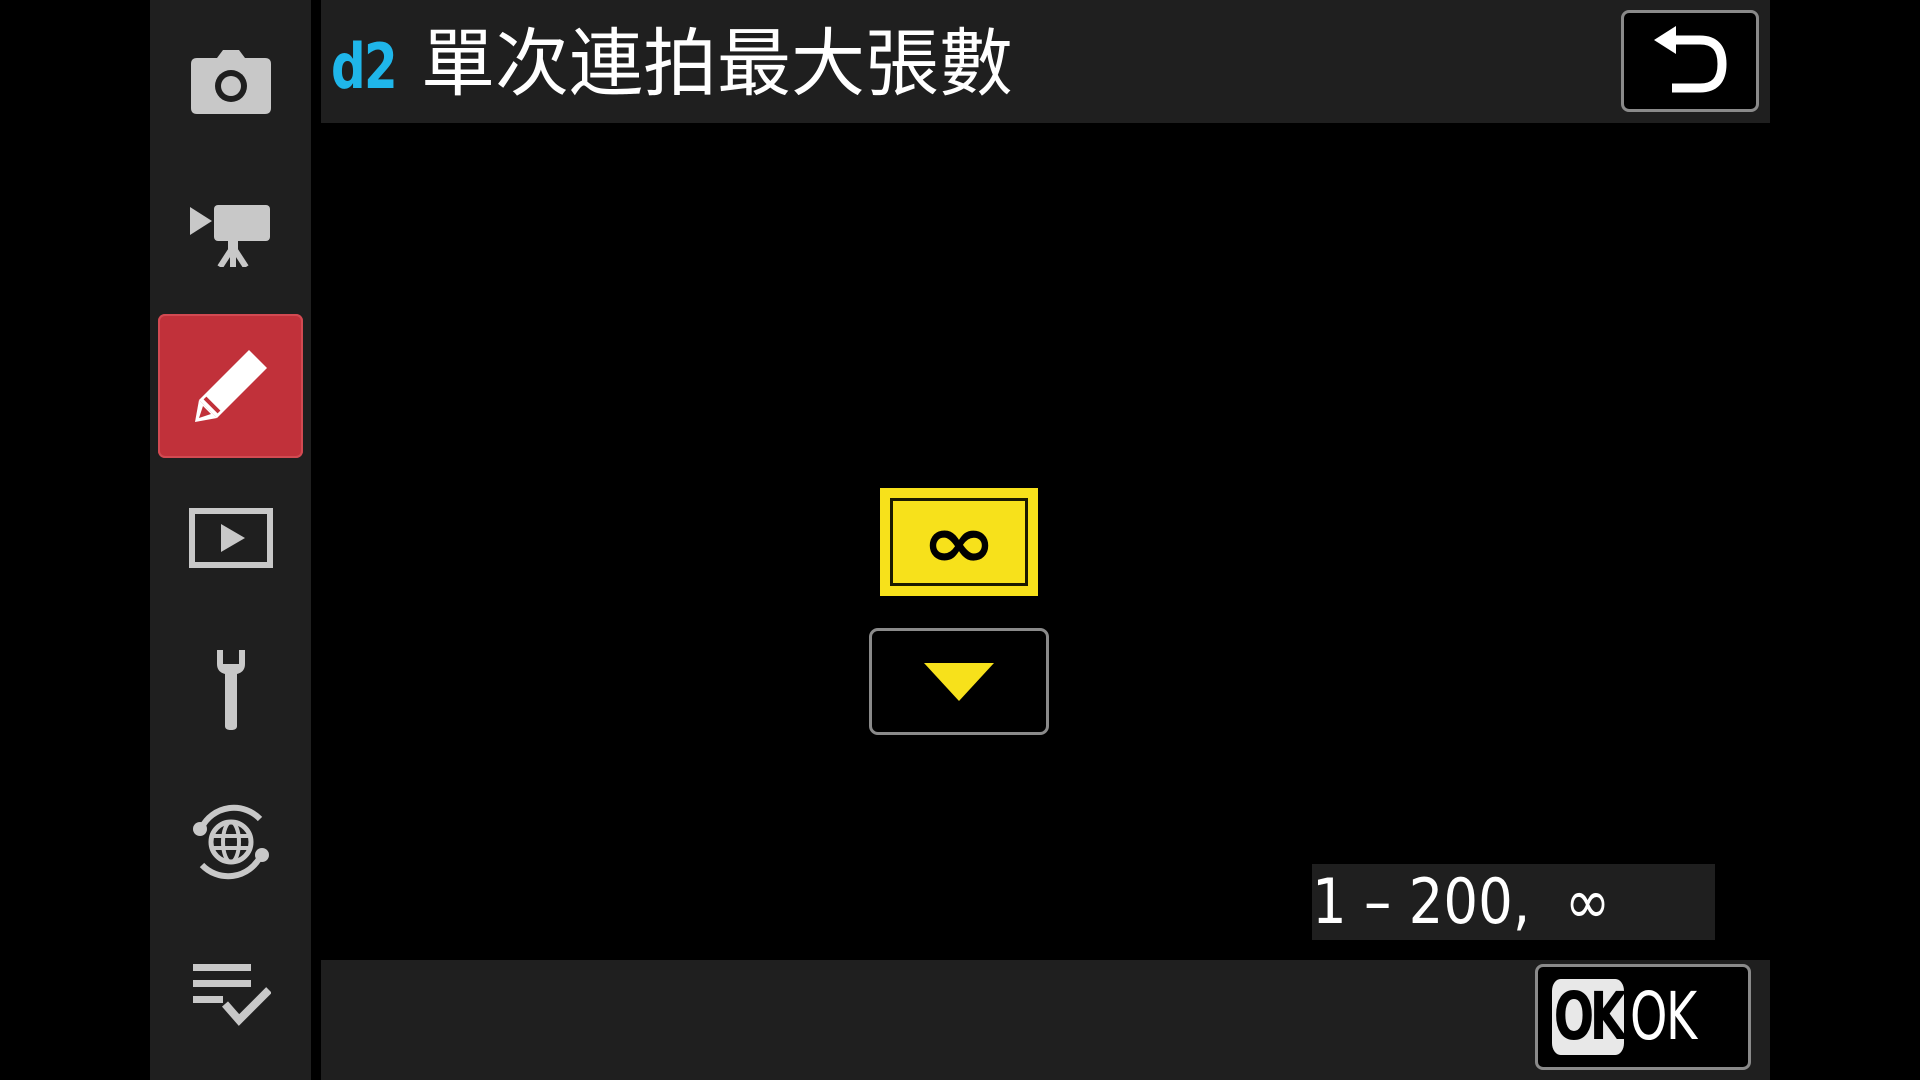 The image size is (1920, 1080). I want to click on ok-button: OK OK, so click(1643, 1017).